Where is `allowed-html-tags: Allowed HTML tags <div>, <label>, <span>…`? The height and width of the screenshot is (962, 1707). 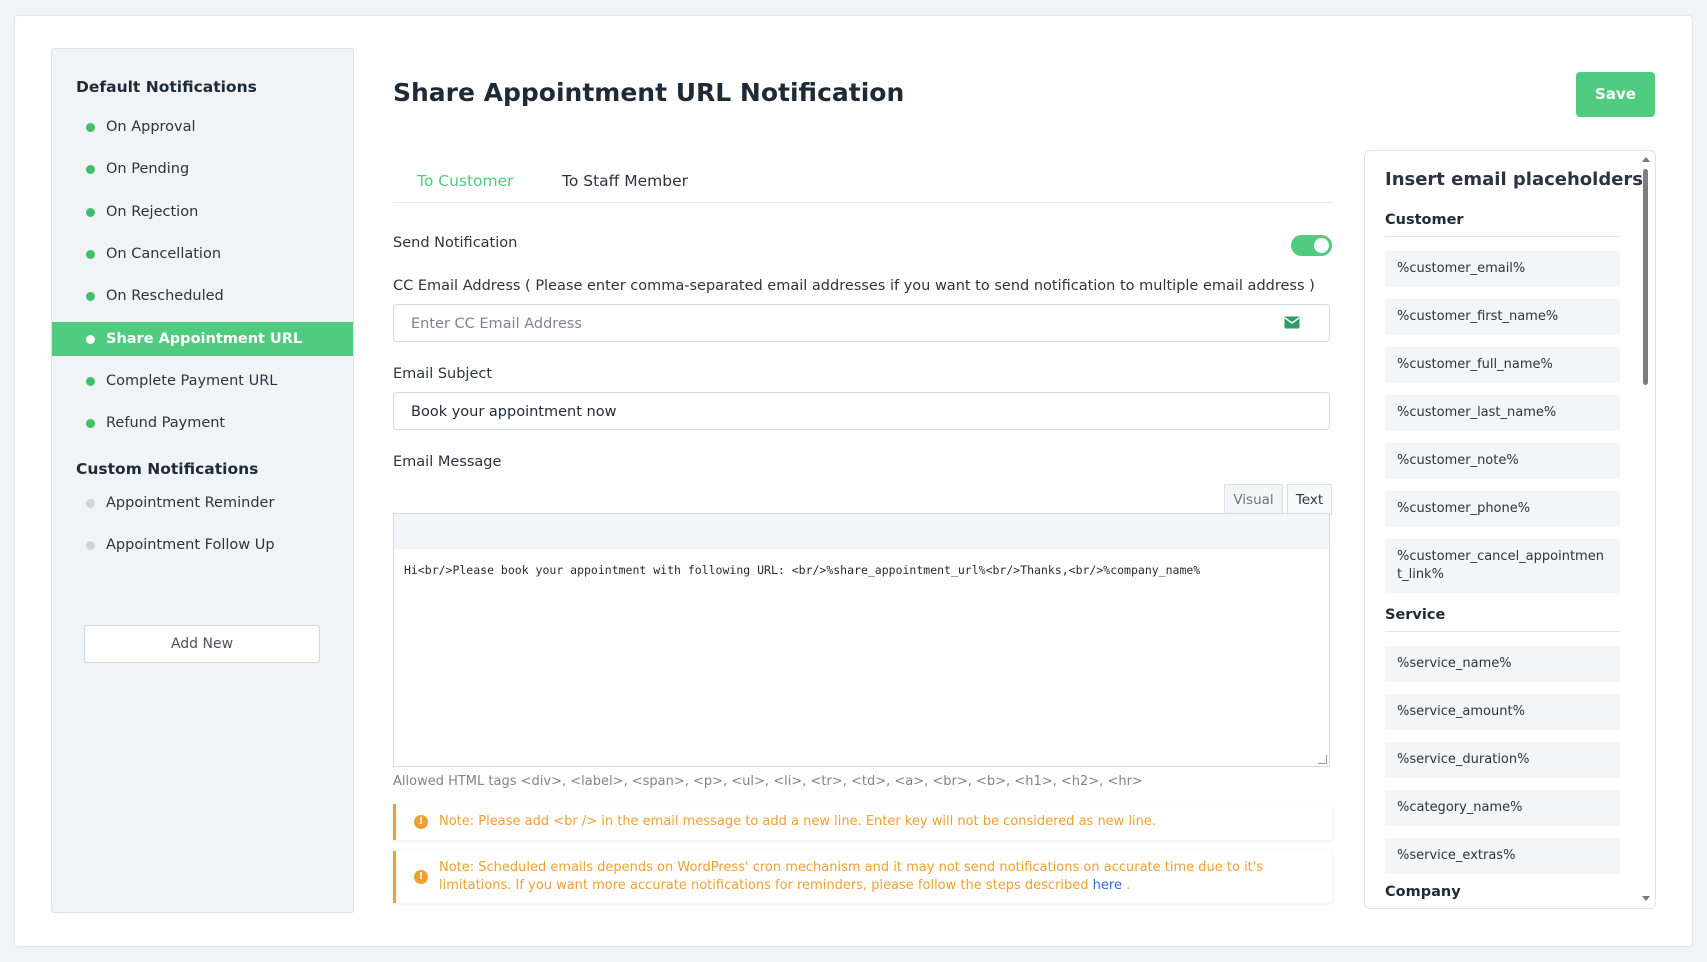
allowed-html-tags: Allowed HTML tags <div>, <label>, <span>… is located at coordinates (768, 781).